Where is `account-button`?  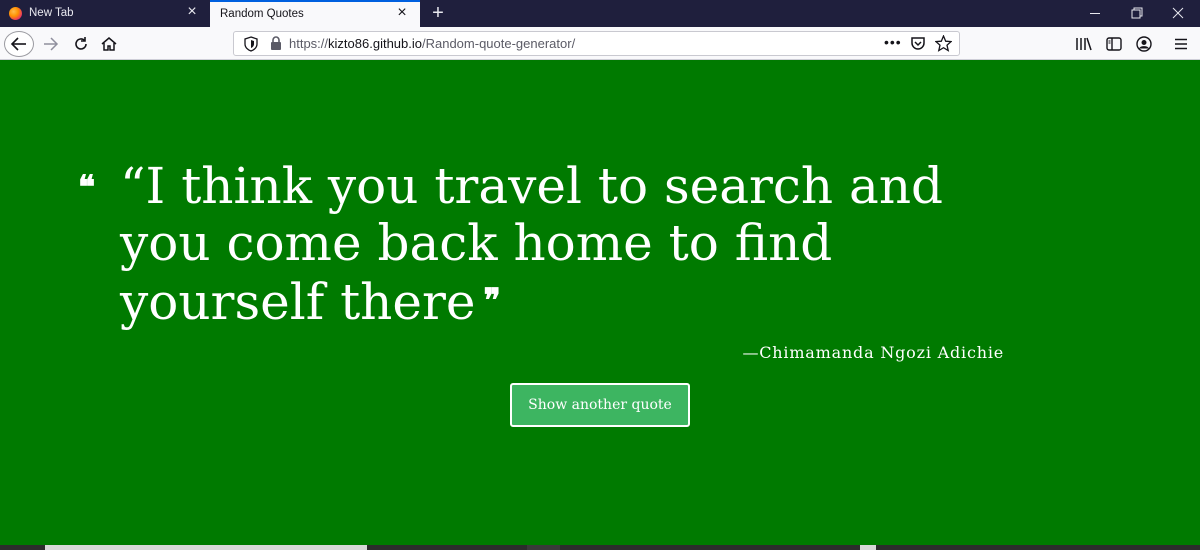
account-button is located at coordinates (1144, 44).